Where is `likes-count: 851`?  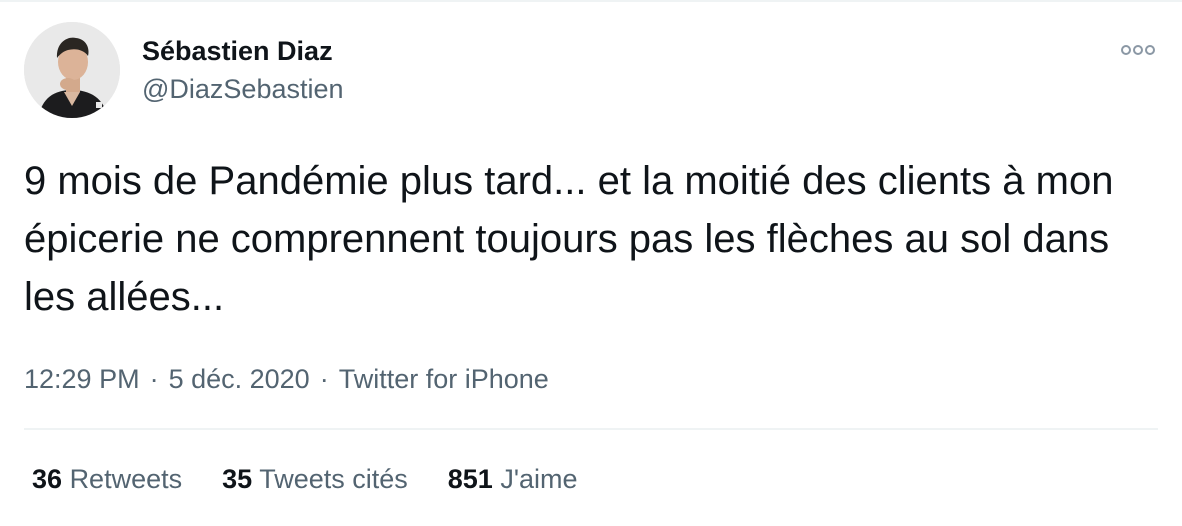 likes-count: 851 is located at coordinates (470, 479).